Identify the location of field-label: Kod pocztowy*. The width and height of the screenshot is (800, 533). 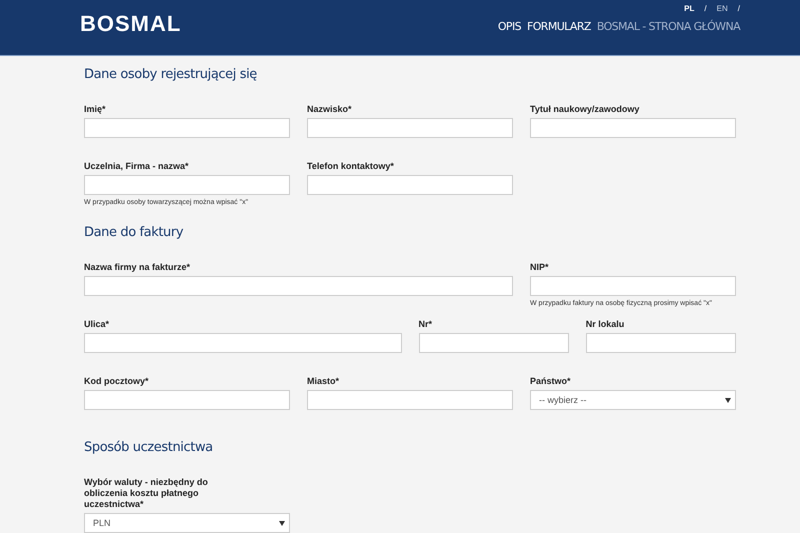
(117, 381).